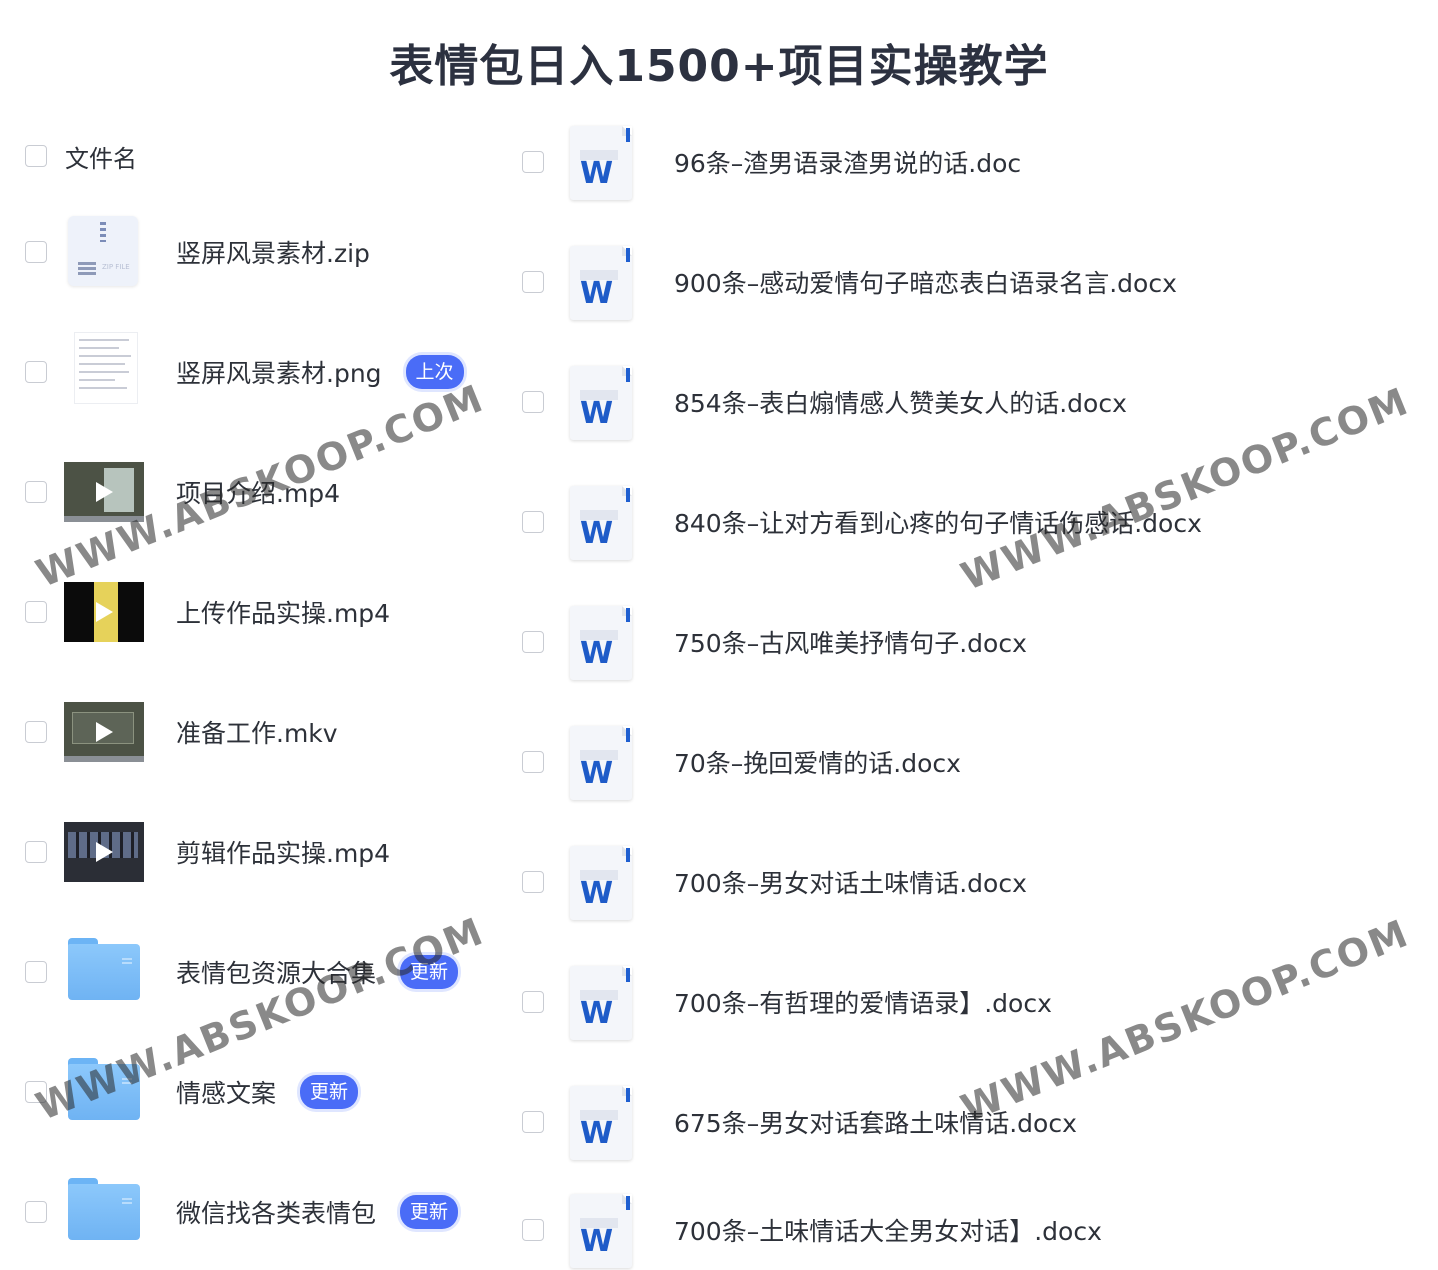 Image resolution: width=1438 pixels, height=1270 pixels. Describe the element at coordinates (510, 162) in the screenshot. I see `file-row: W 96条–渣男语录渣男说的话.doc` at that location.